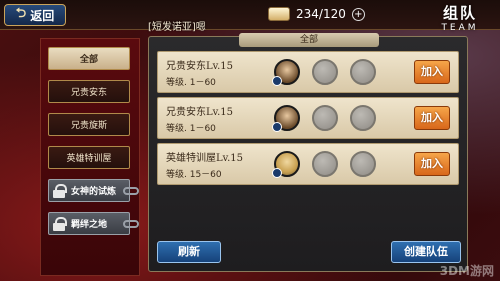 The width and height of the screenshot is (500, 281). I want to click on sidebar-item-bond-land: 羁绊之地, so click(93, 223).